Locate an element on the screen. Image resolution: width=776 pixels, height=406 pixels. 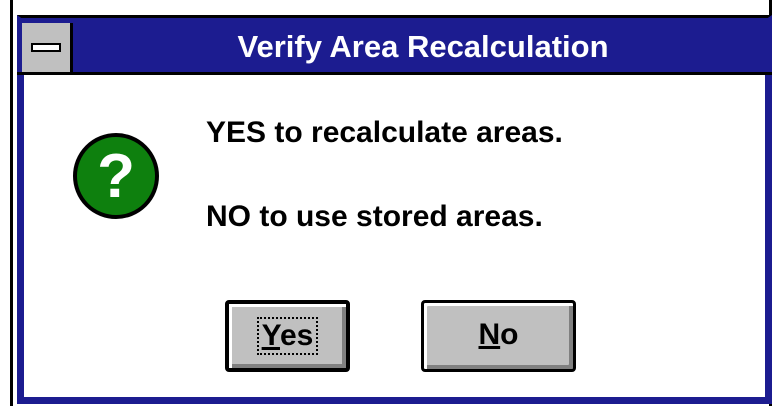
yes-button-label: Yes is located at coordinates (287, 336).